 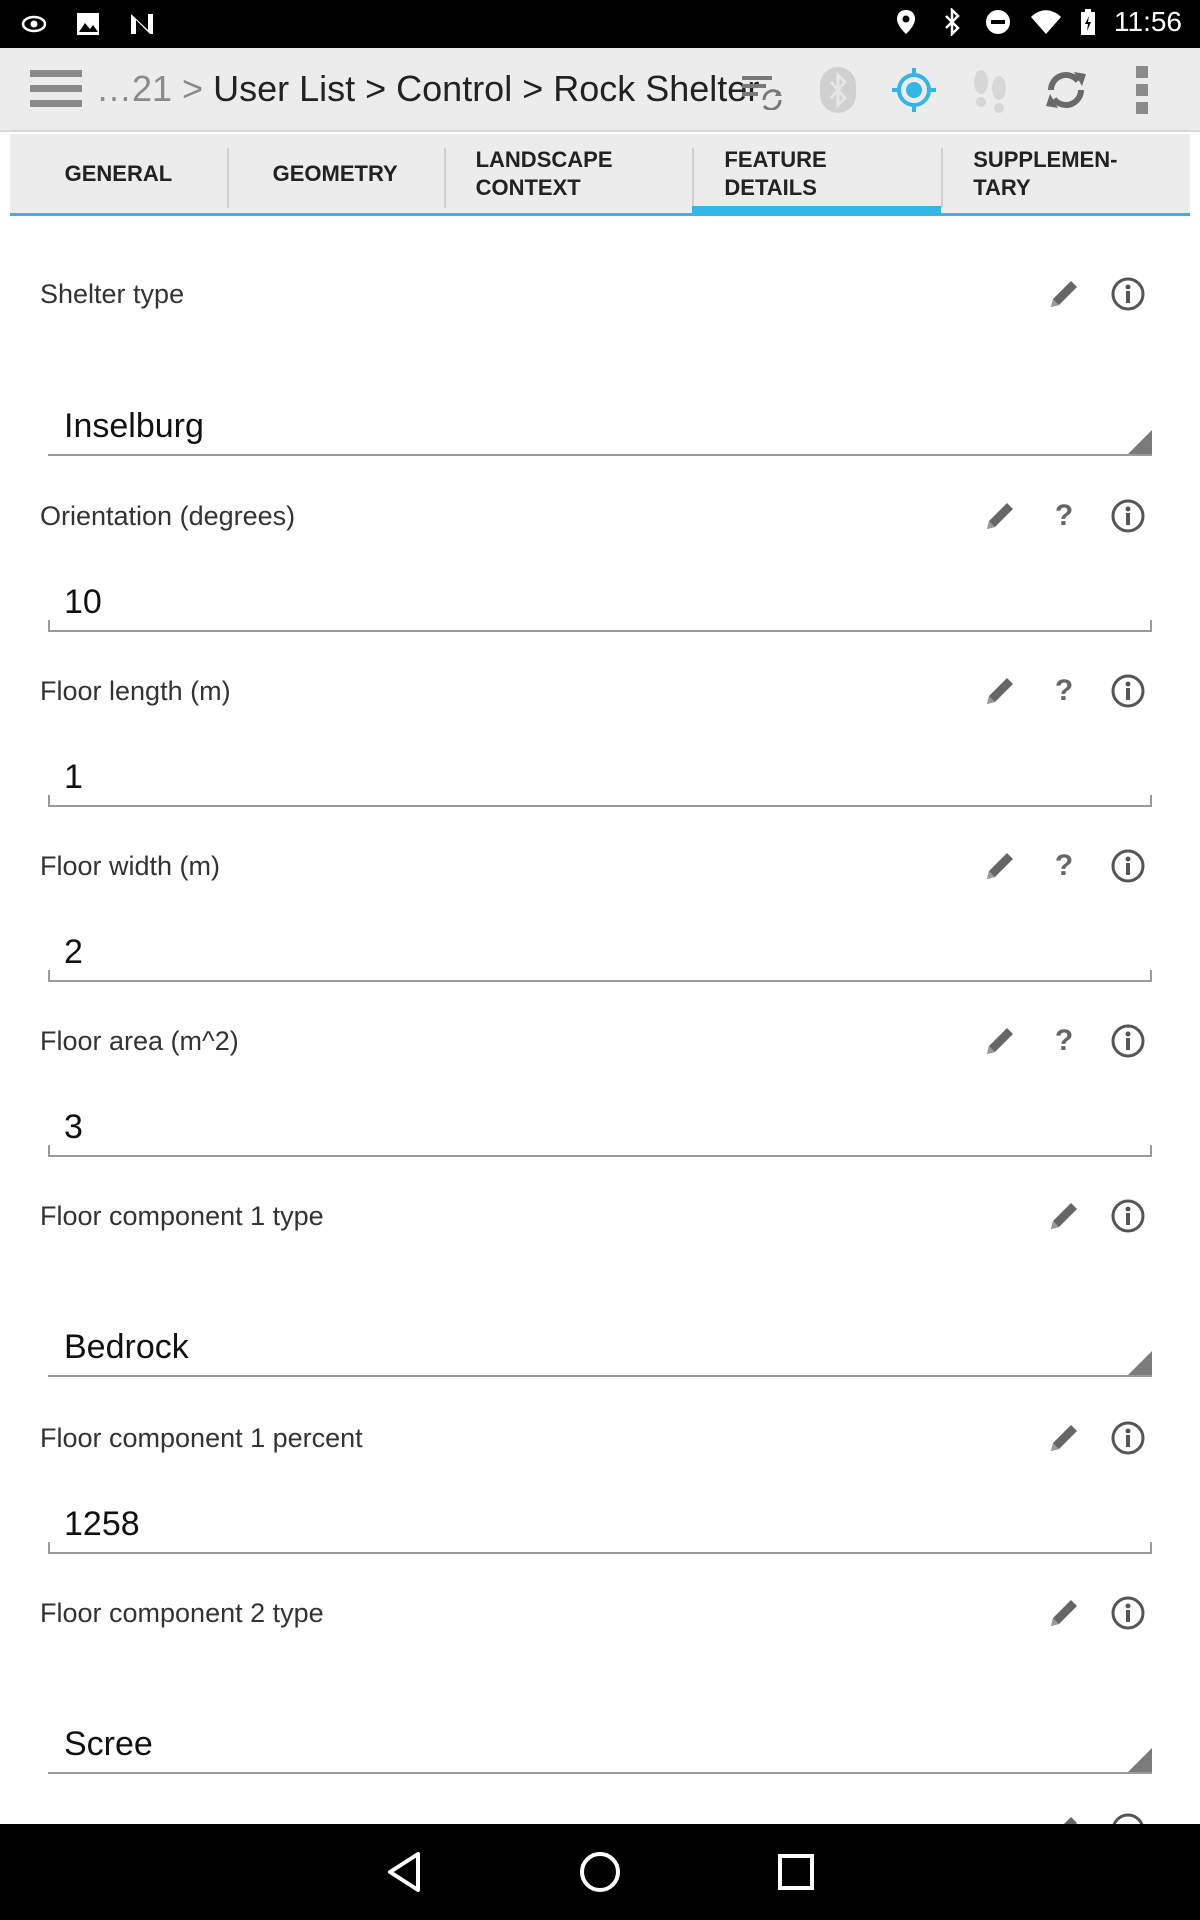 What do you see at coordinates (112, 293) in the screenshot?
I see `field-label: Shelter type` at bounding box center [112, 293].